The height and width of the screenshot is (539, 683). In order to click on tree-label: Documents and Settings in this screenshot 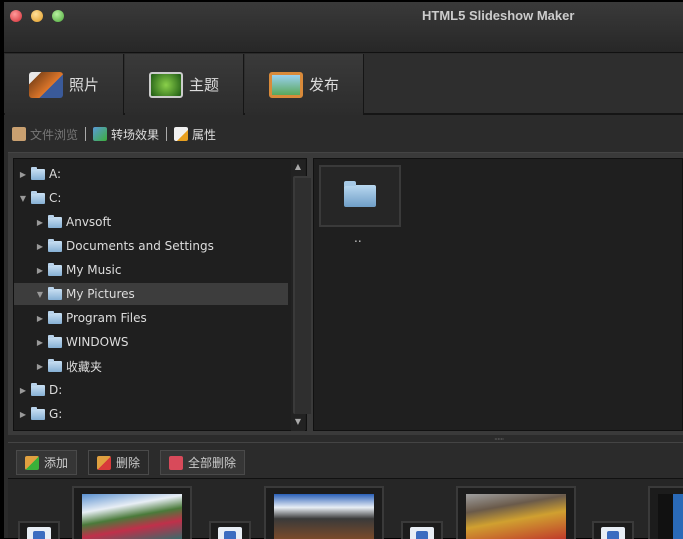, I will do `click(140, 246)`.